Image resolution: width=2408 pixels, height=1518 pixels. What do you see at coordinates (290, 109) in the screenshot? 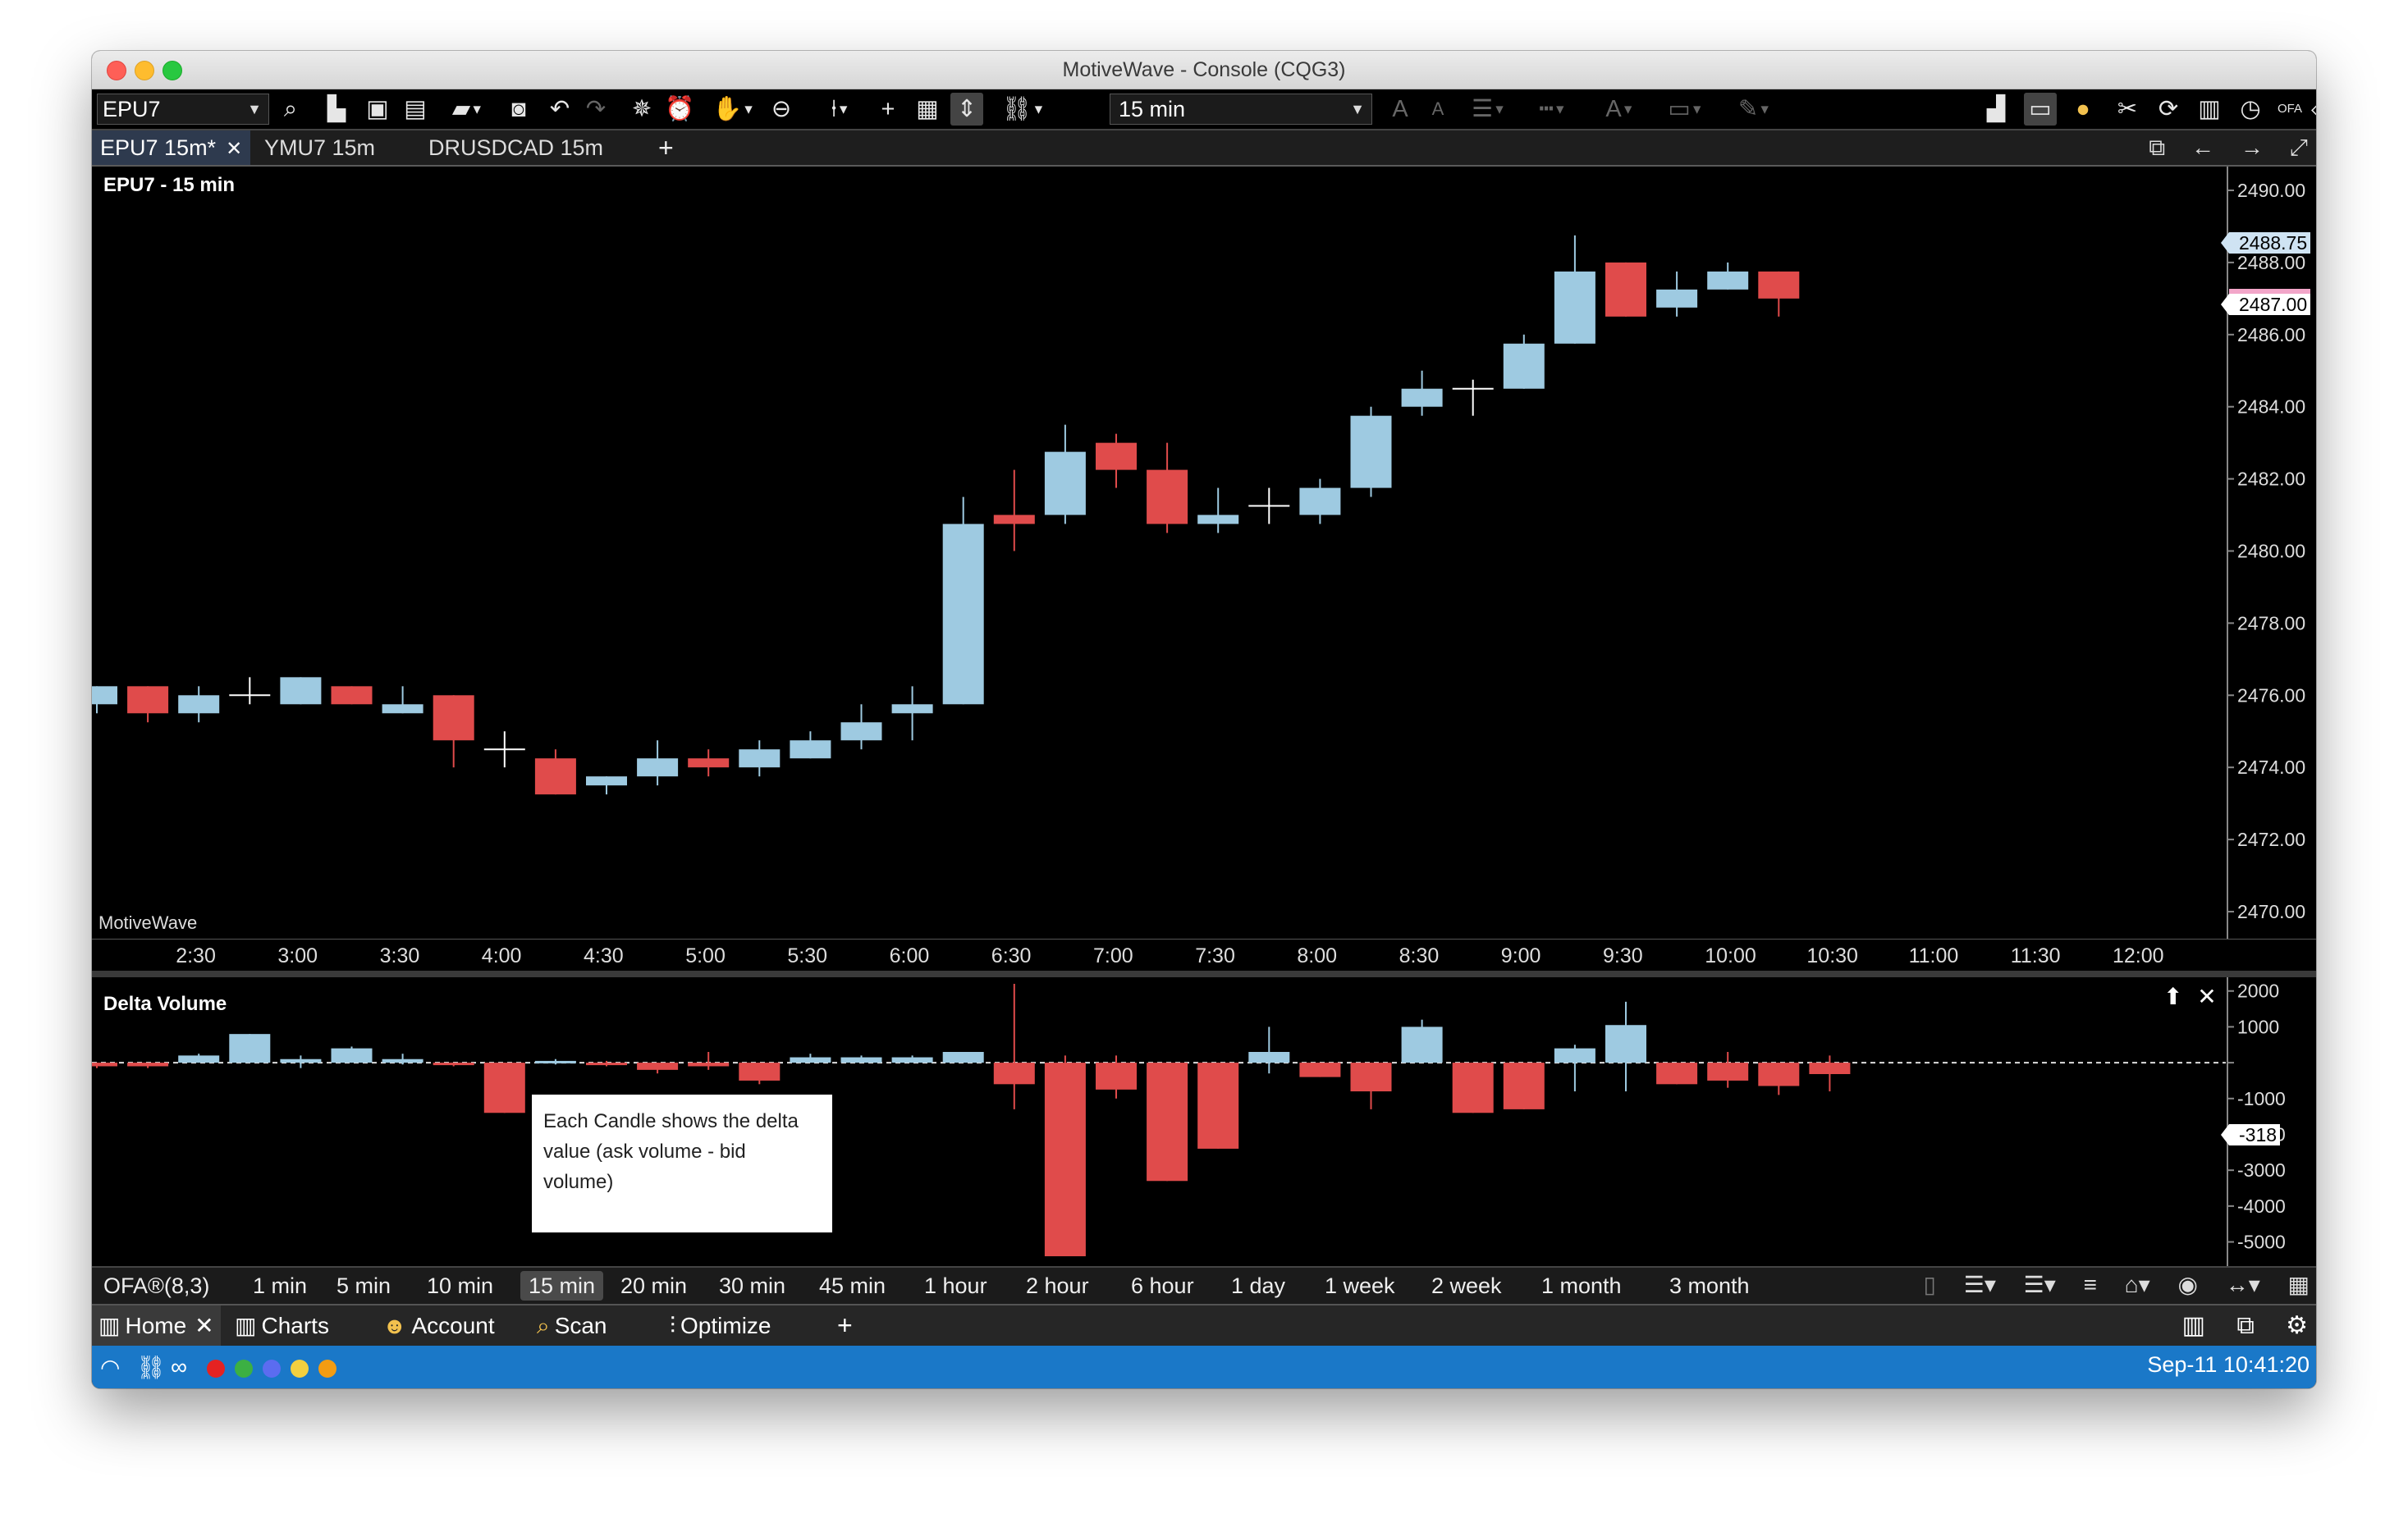
I see `search-icon: ⌕` at bounding box center [290, 109].